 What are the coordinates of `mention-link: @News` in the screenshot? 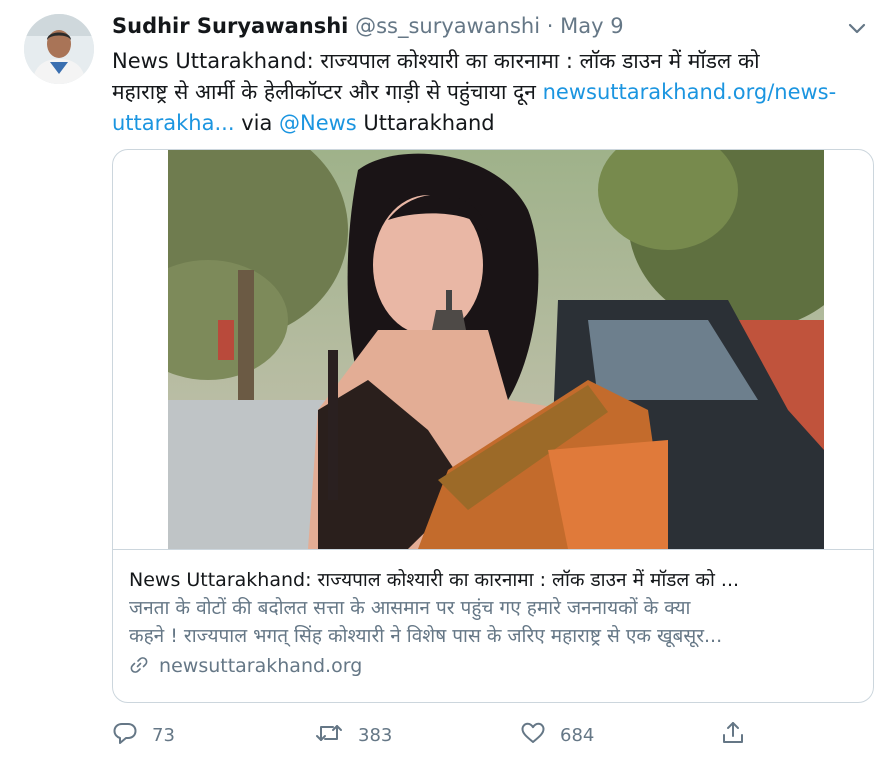 It's located at (318, 123).